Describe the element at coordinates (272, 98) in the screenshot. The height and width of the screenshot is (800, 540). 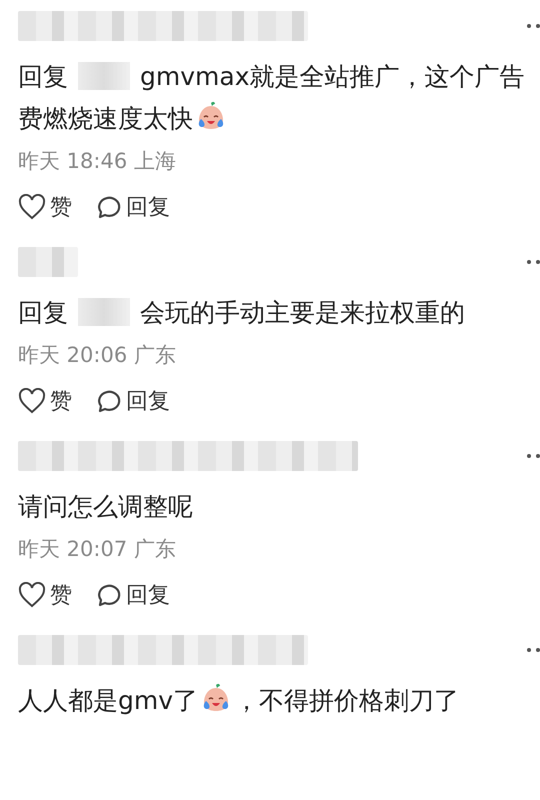
I see `comment-text: 回复 gmvmax就是全站推广，这个广告费燃烧速度太快` at that location.